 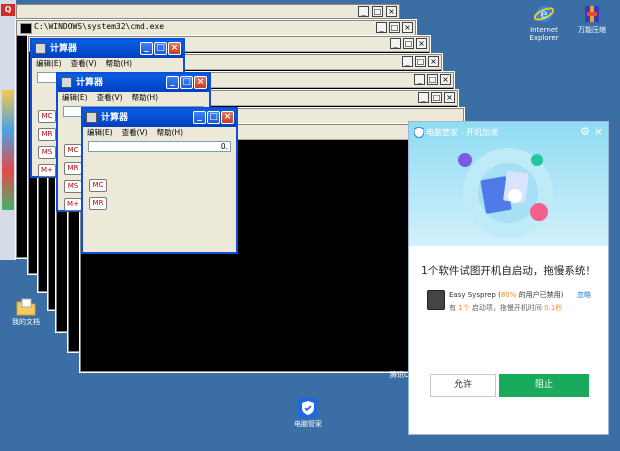 I want to click on wanneng-compress-shortcut: 万能压缩, so click(x=592, y=19).